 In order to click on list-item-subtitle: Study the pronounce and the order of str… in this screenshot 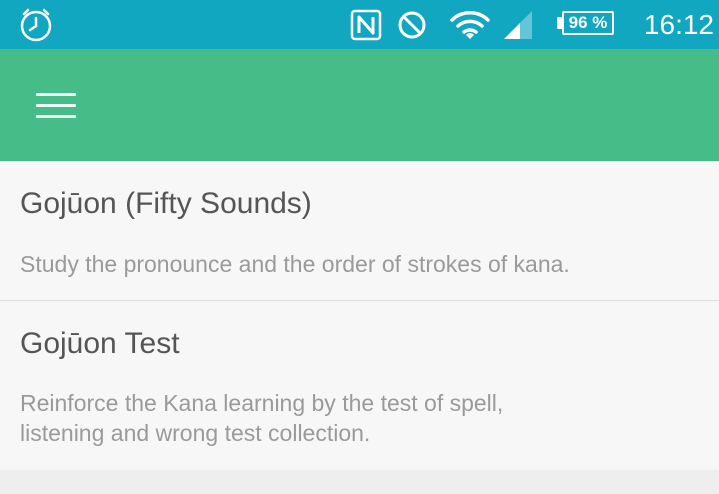, I will do `click(295, 264)`.